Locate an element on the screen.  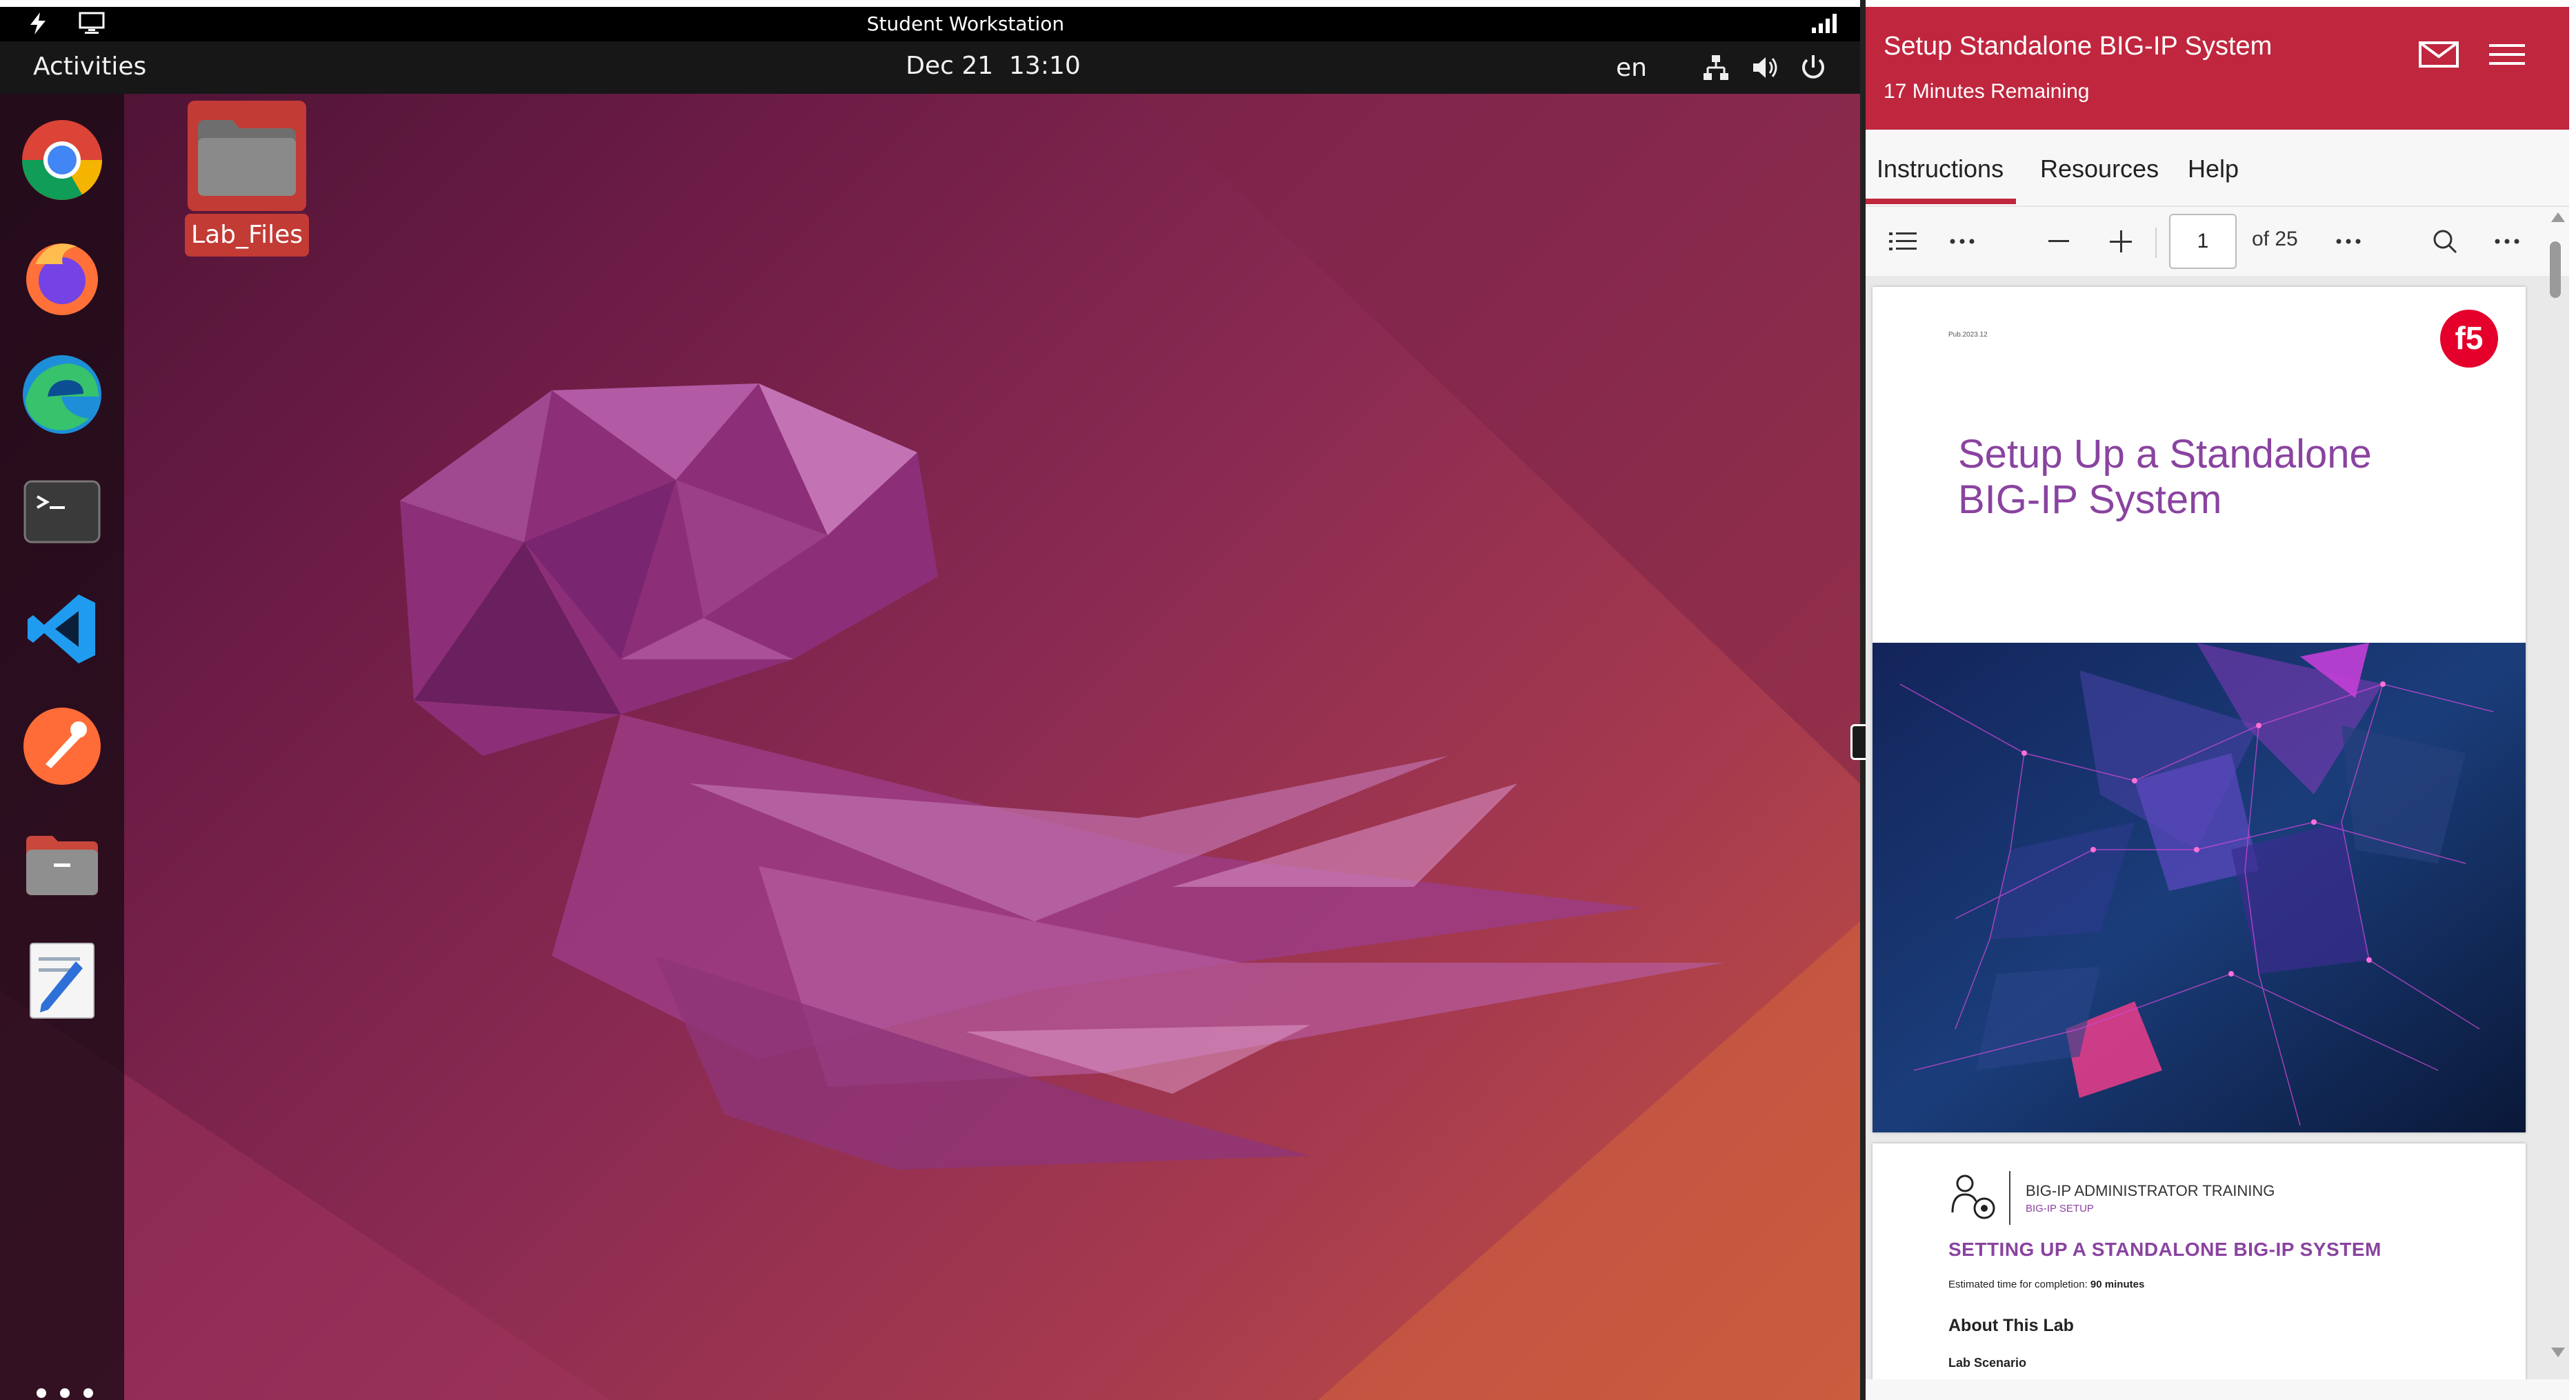
lab-tabs: Instructions Resources Help is located at coordinates (2217, 168).